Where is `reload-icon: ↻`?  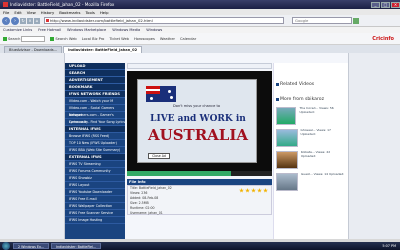
reload-icon: ↻ is located at coordinates (23, 20).